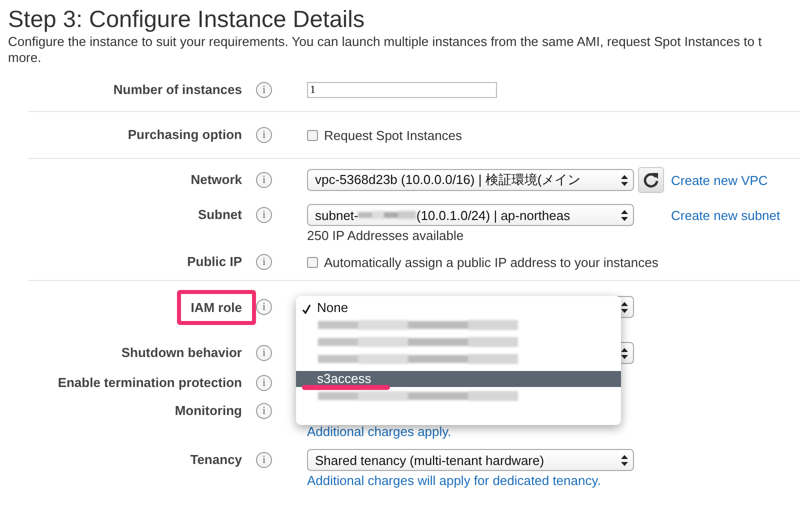  I want to click on field-label: Network, so click(216, 179).